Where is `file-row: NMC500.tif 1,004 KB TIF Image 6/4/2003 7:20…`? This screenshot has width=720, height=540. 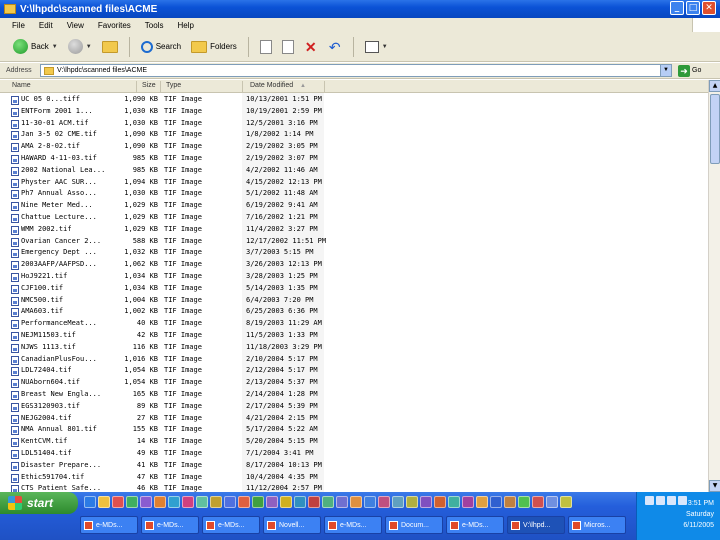 file-row: NMC500.tif 1,004 KB TIF Image 6/4/2003 7:20… is located at coordinates (165, 301).